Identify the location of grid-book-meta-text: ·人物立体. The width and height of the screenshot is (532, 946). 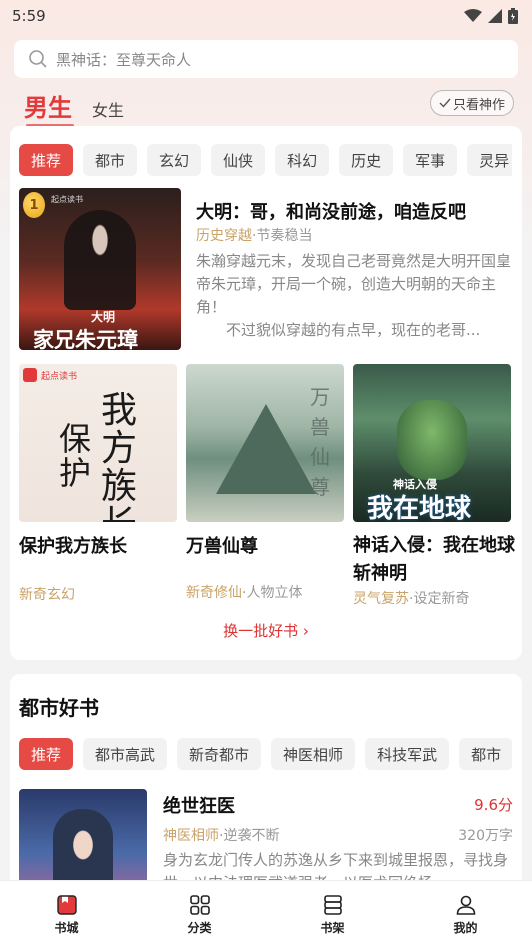
(272, 593).